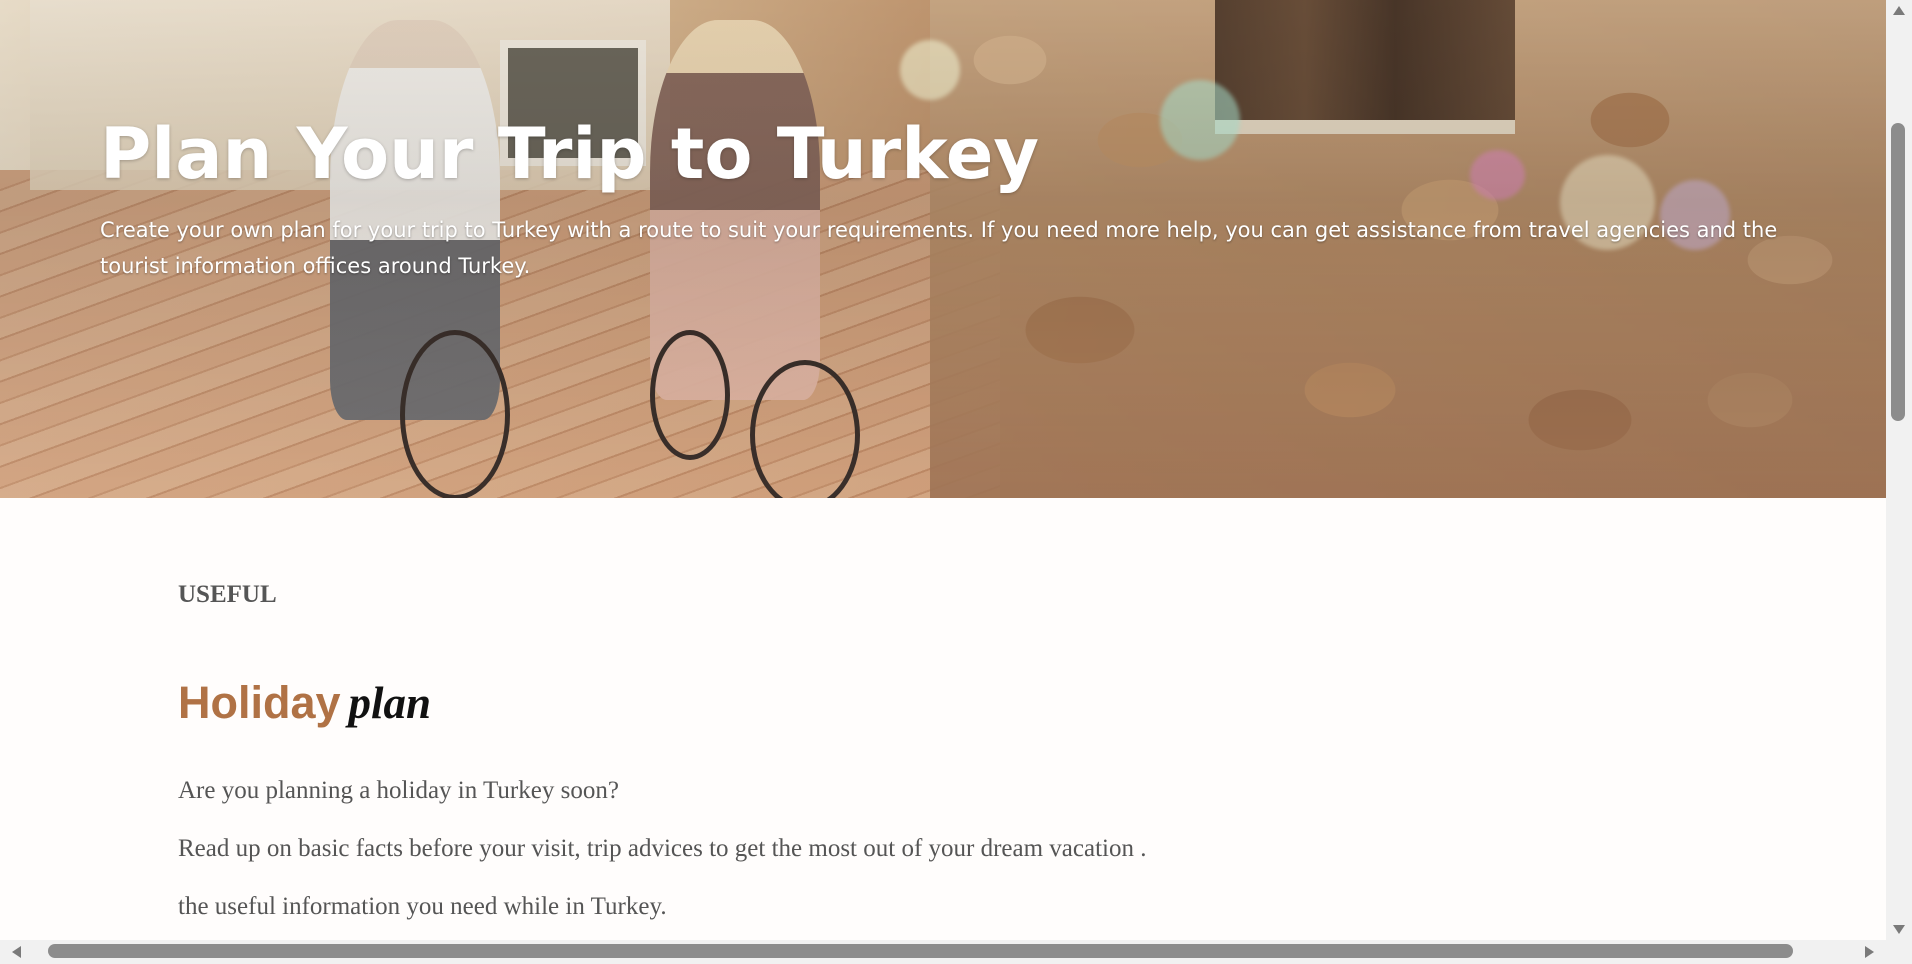 This screenshot has width=1912, height=964. Describe the element at coordinates (1899, 952) in the screenshot. I see `scrollbar-corner` at that location.